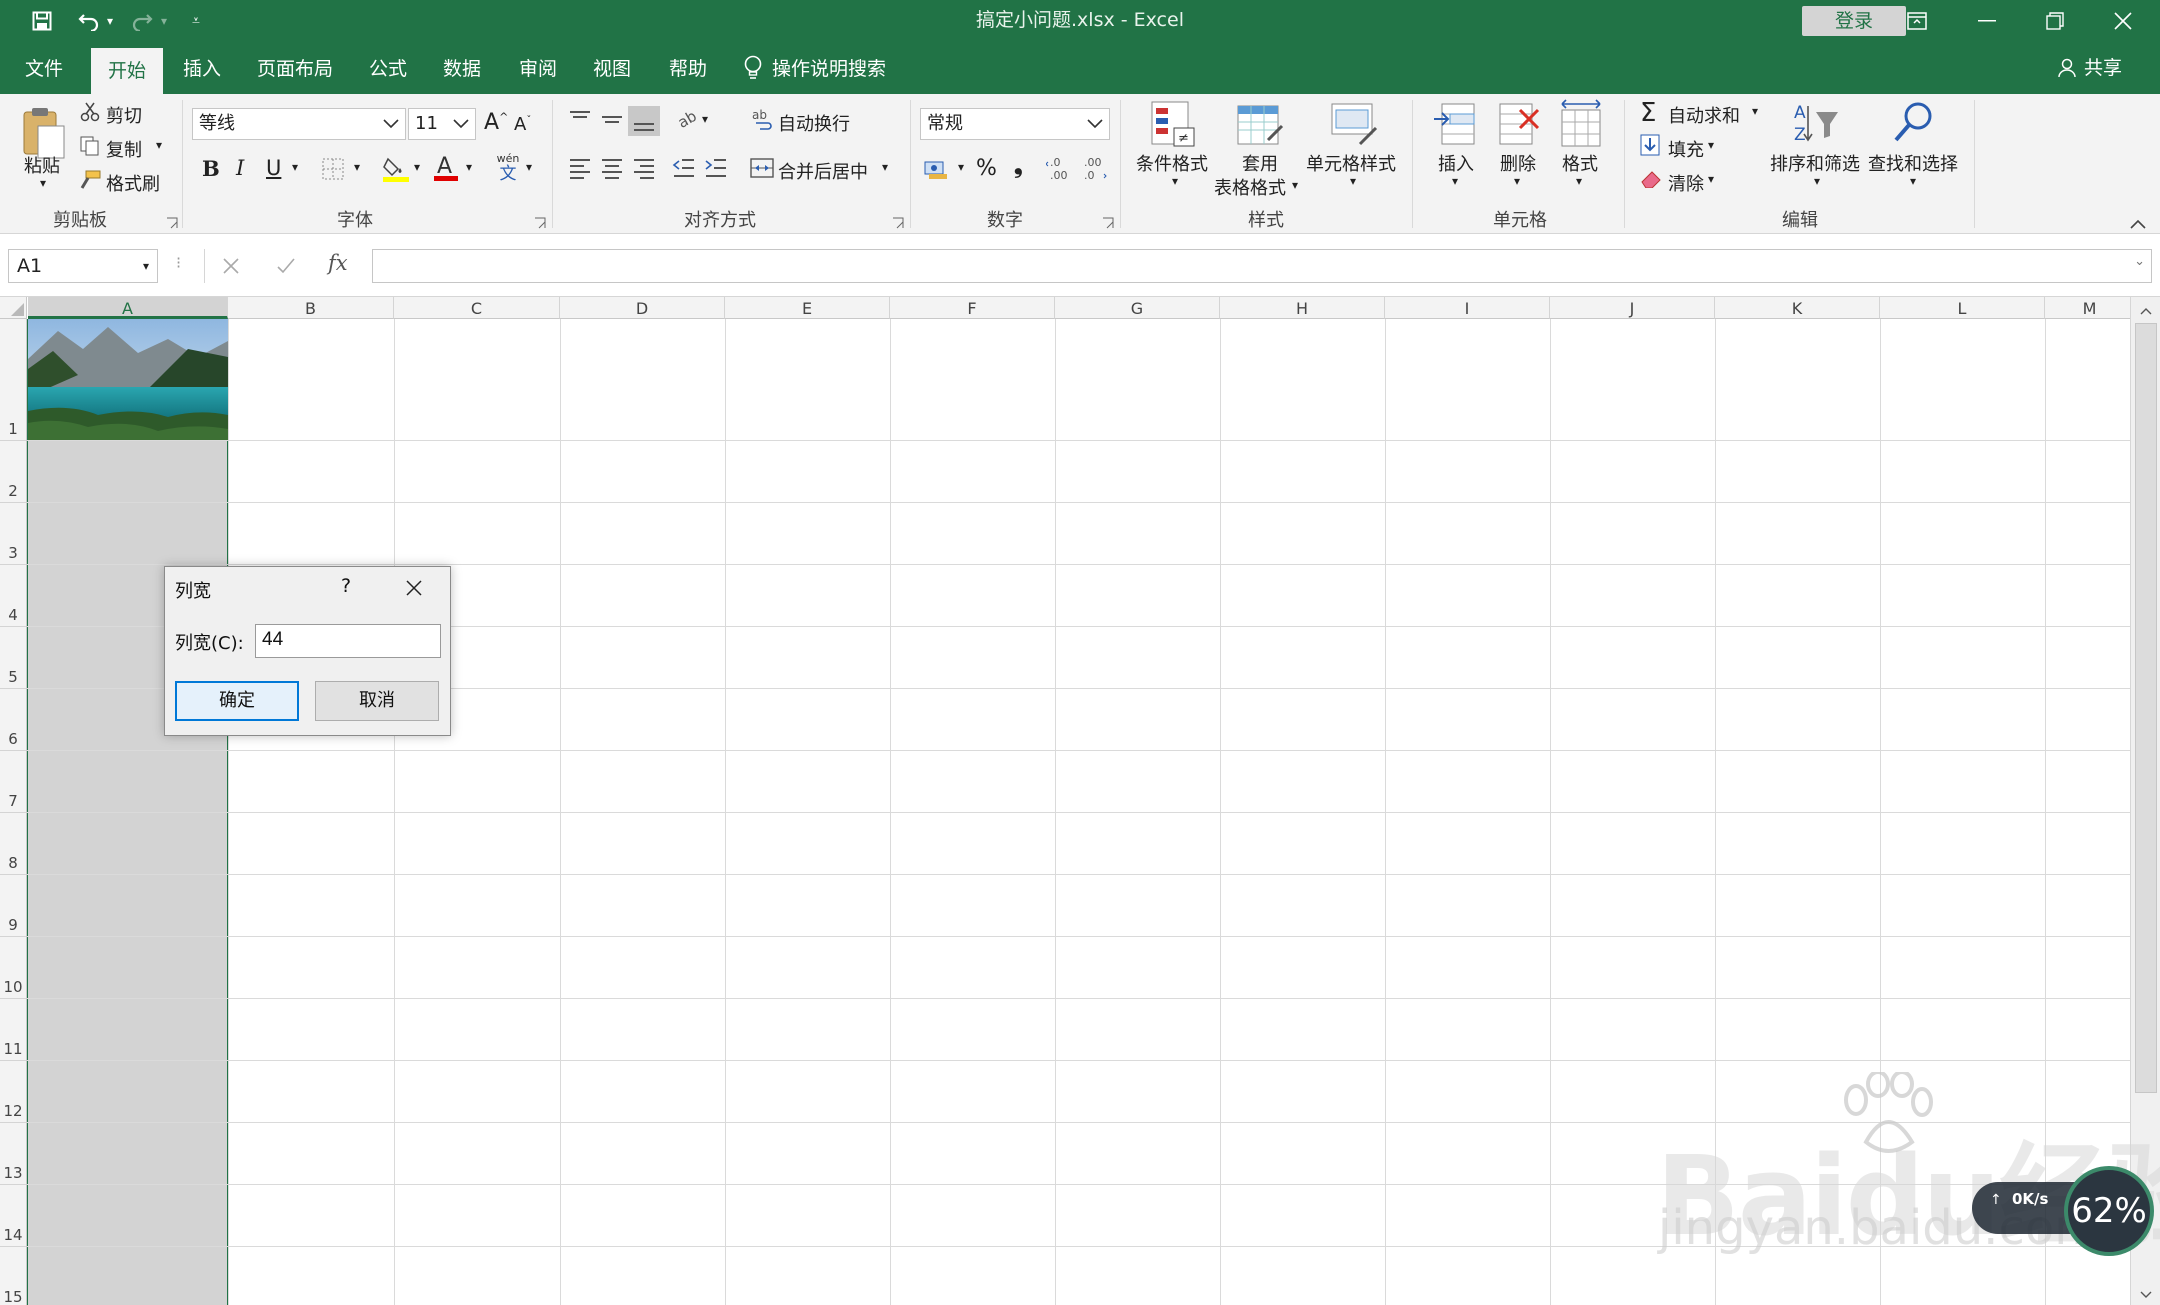  What do you see at coordinates (1295, 185) in the screenshot?
I see `format-table-dropdown-icon: ▾` at bounding box center [1295, 185].